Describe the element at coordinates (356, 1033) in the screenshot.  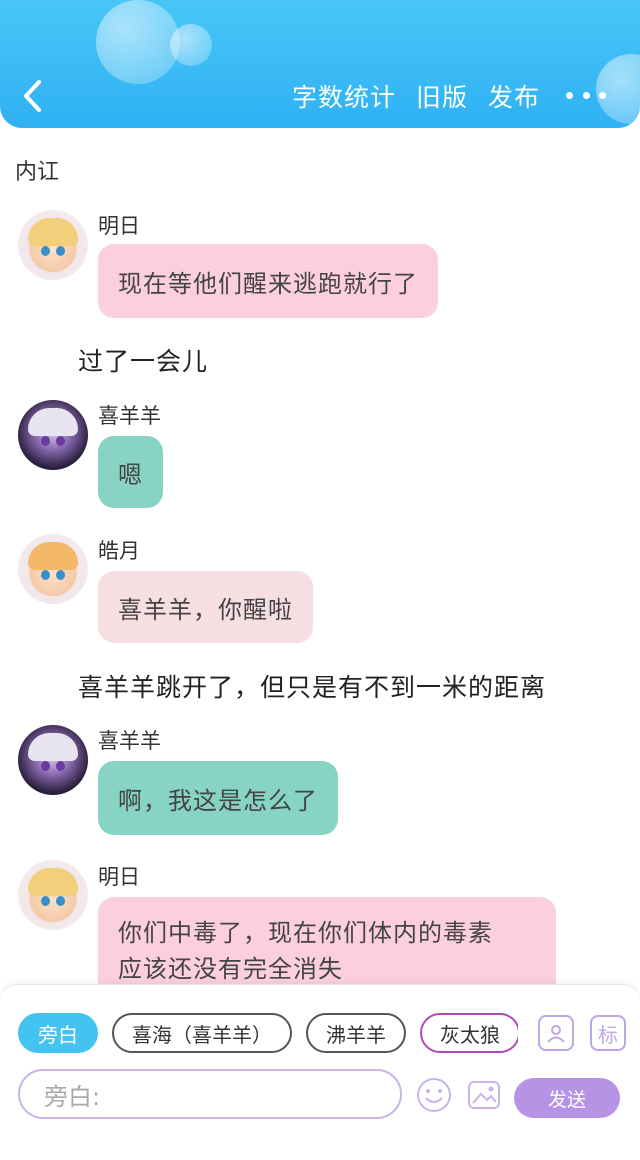
I see `role-chip: 沸羊羊` at that location.